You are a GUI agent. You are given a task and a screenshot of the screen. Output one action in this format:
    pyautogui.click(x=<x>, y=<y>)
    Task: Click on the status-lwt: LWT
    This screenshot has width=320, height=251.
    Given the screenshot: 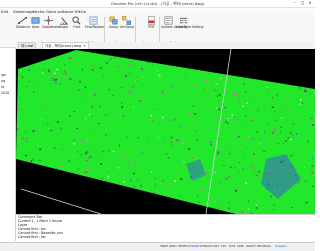 What is the action you would take?
    pyautogui.click(x=216, y=246)
    